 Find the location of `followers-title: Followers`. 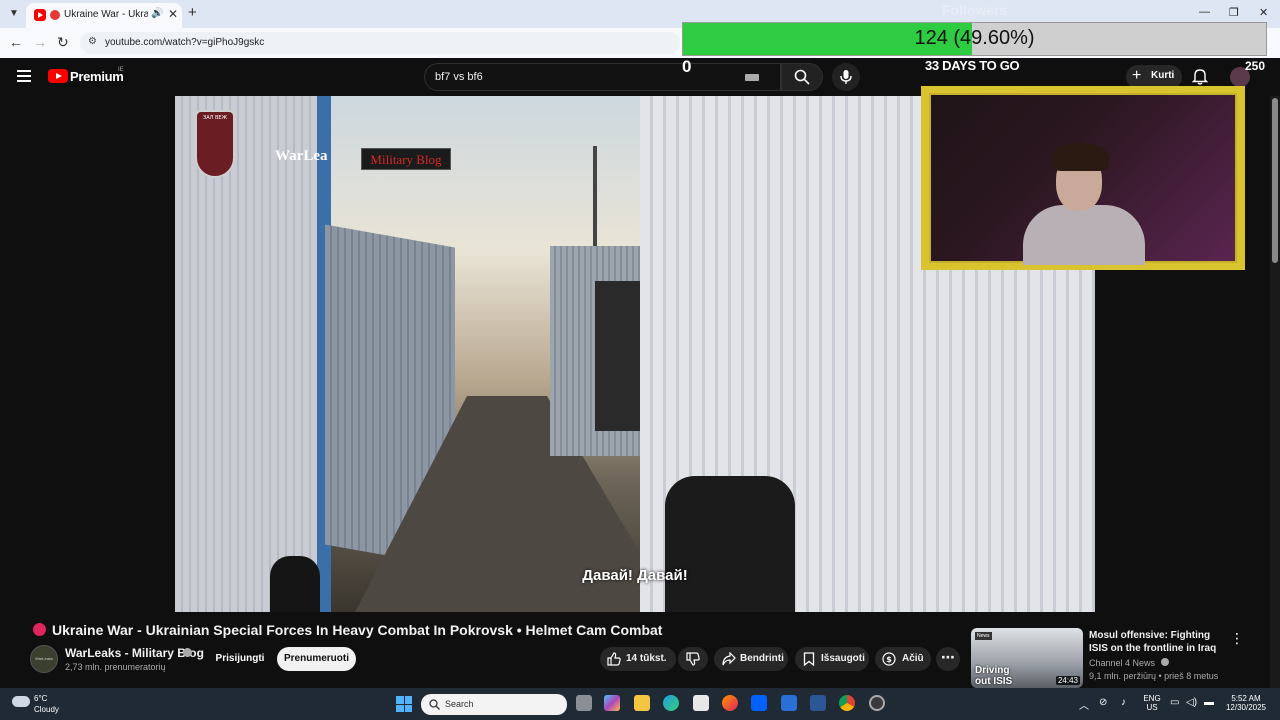

followers-title: Followers is located at coordinates (975, 10).